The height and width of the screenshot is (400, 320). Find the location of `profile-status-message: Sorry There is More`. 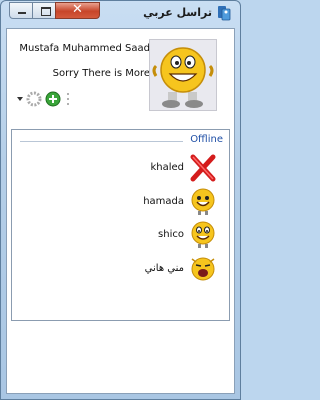

profile-status-message: Sorry There is More is located at coordinates (101, 73).